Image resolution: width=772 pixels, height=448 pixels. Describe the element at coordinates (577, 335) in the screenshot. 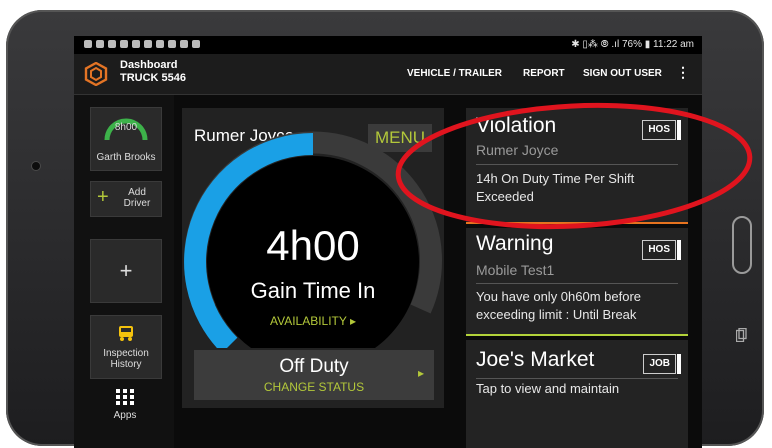

I see `warning-accent-line` at that location.